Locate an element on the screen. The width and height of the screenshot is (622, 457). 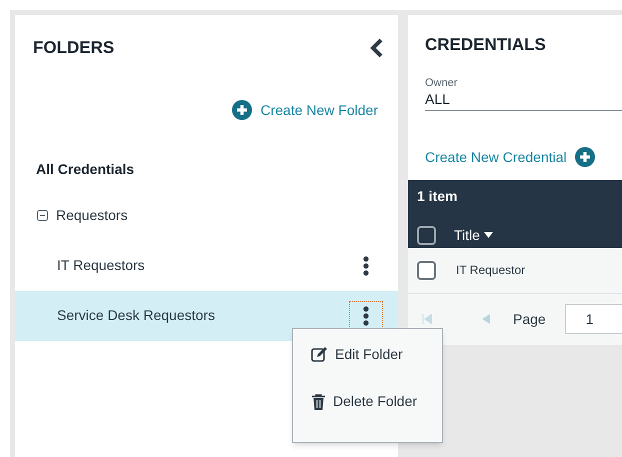
panel-title: CREDENTIALS is located at coordinates (485, 45).